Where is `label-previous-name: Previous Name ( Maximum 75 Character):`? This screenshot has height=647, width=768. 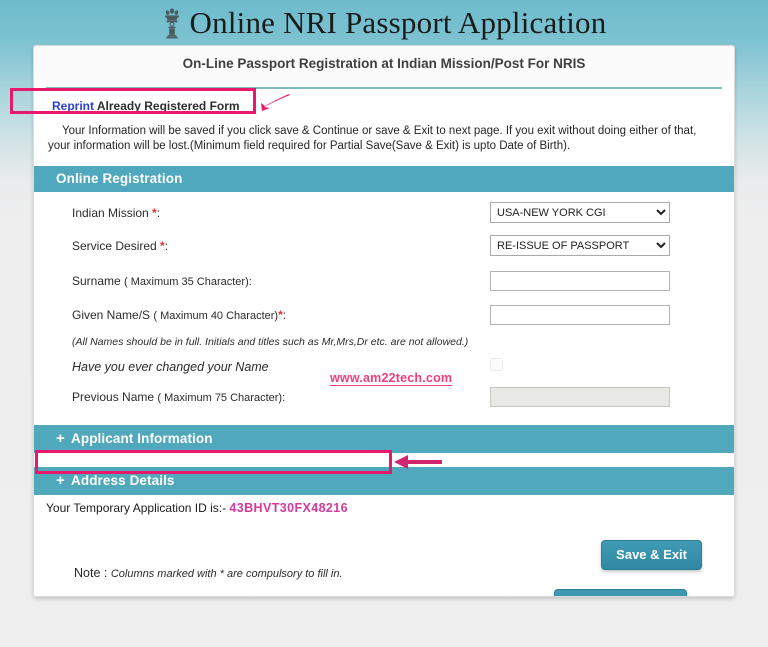
label-previous-name: Previous Name ( Maximum 75 Character): is located at coordinates (266, 397).